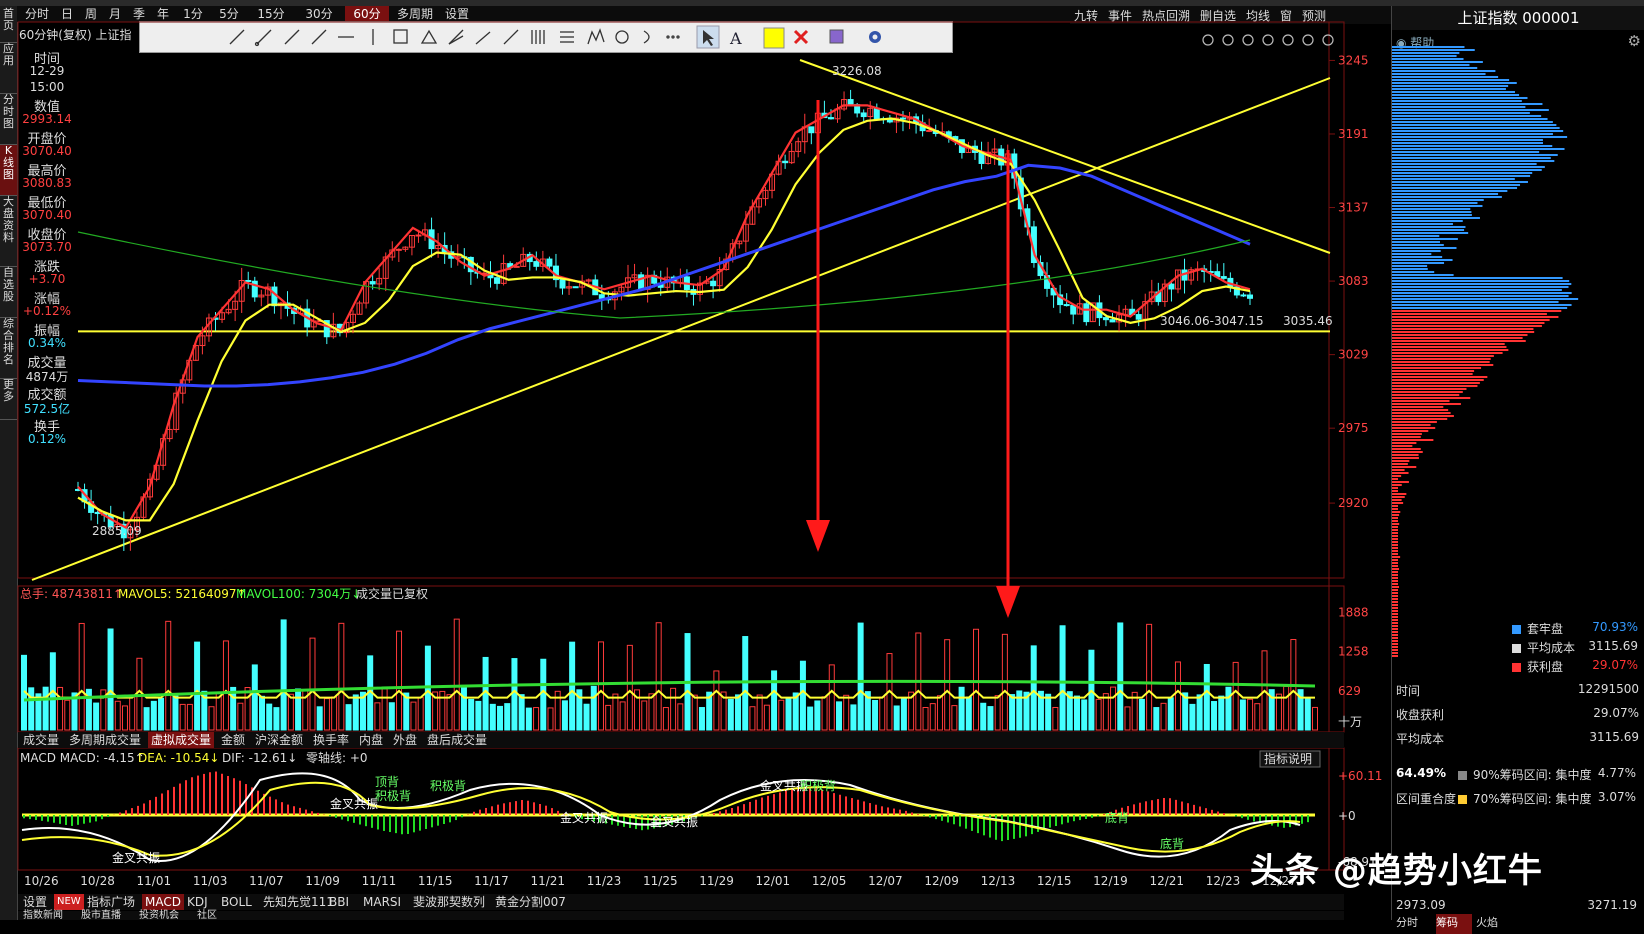  I want to click on indicator-tab-8: 斐波那契数列, so click(449, 902).